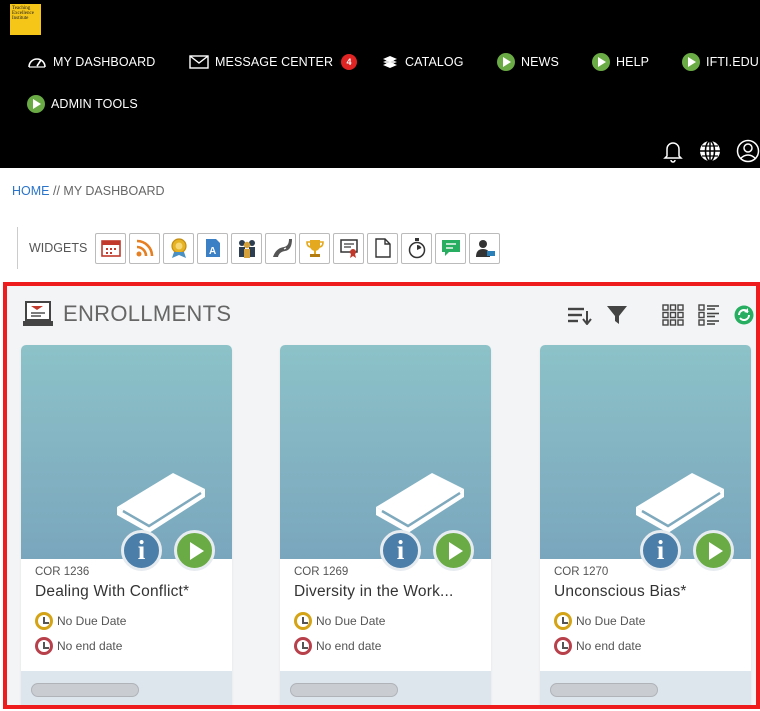  I want to click on chat-icon, so click(450, 248).